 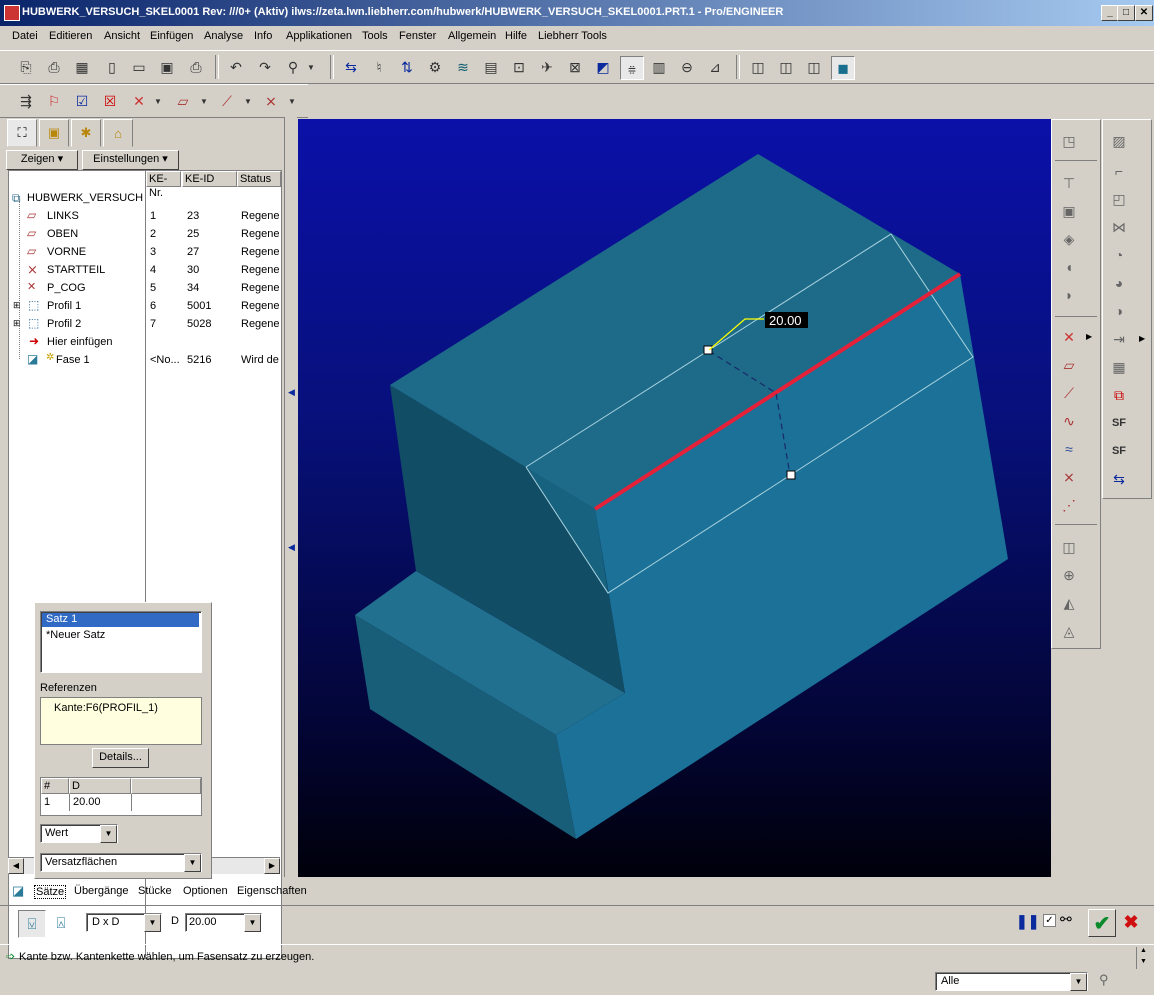 What do you see at coordinates (311, 67) in the screenshot?
I see `regenerate-dropdown-icon: ▼` at bounding box center [311, 67].